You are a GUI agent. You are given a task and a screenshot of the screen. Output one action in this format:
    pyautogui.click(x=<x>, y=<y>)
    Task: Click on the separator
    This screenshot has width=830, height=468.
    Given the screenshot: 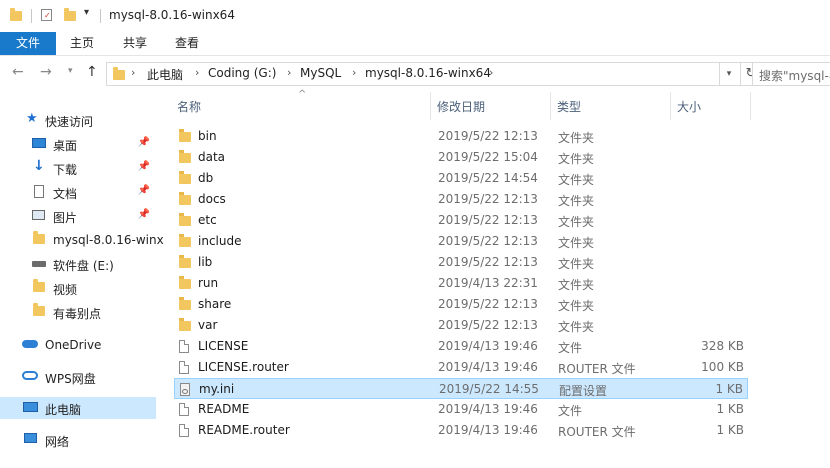 What is the action you would take?
    pyautogui.click(x=31, y=16)
    